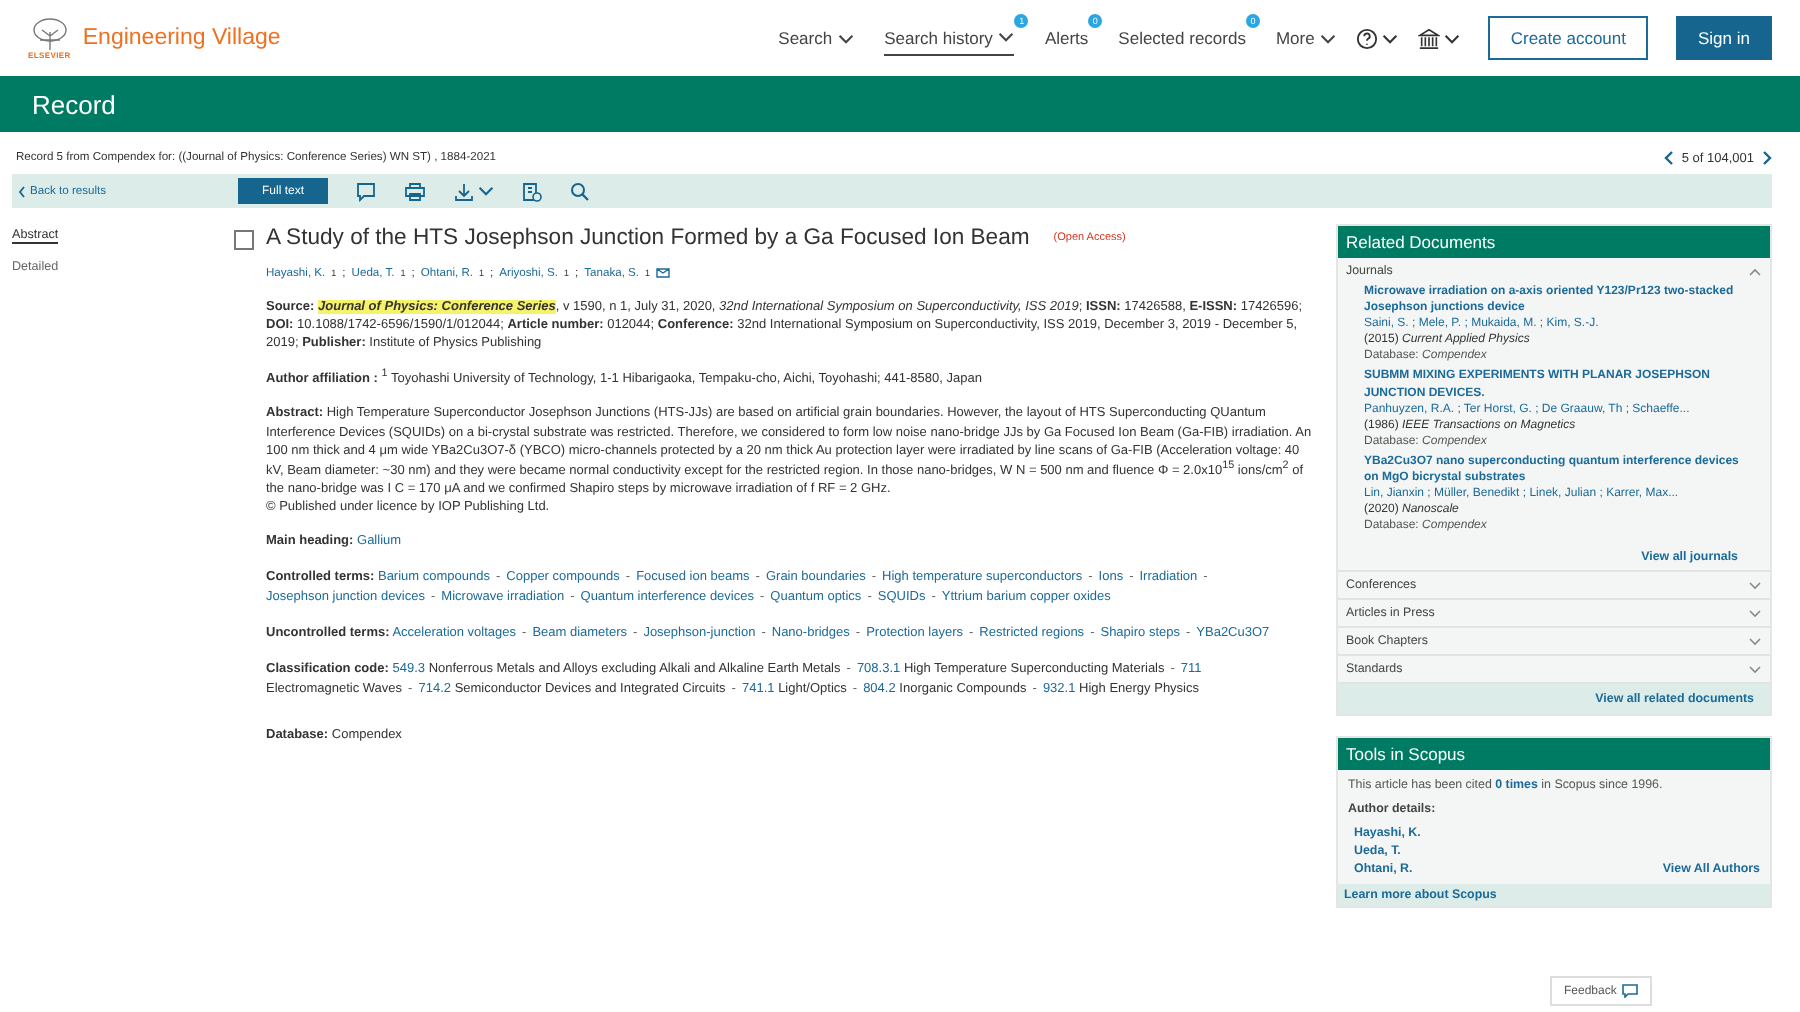 Image resolution: width=1800 pixels, height=1012 pixels. I want to click on create-account-button: Create account, so click(1568, 38).